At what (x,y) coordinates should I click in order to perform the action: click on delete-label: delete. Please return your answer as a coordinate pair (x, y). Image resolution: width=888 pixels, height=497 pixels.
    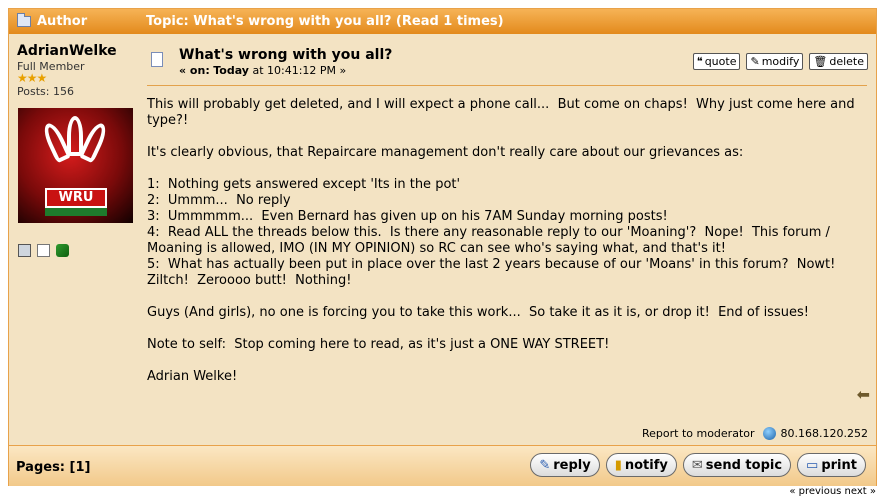
    Looking at the image, I should click on (846, 61).